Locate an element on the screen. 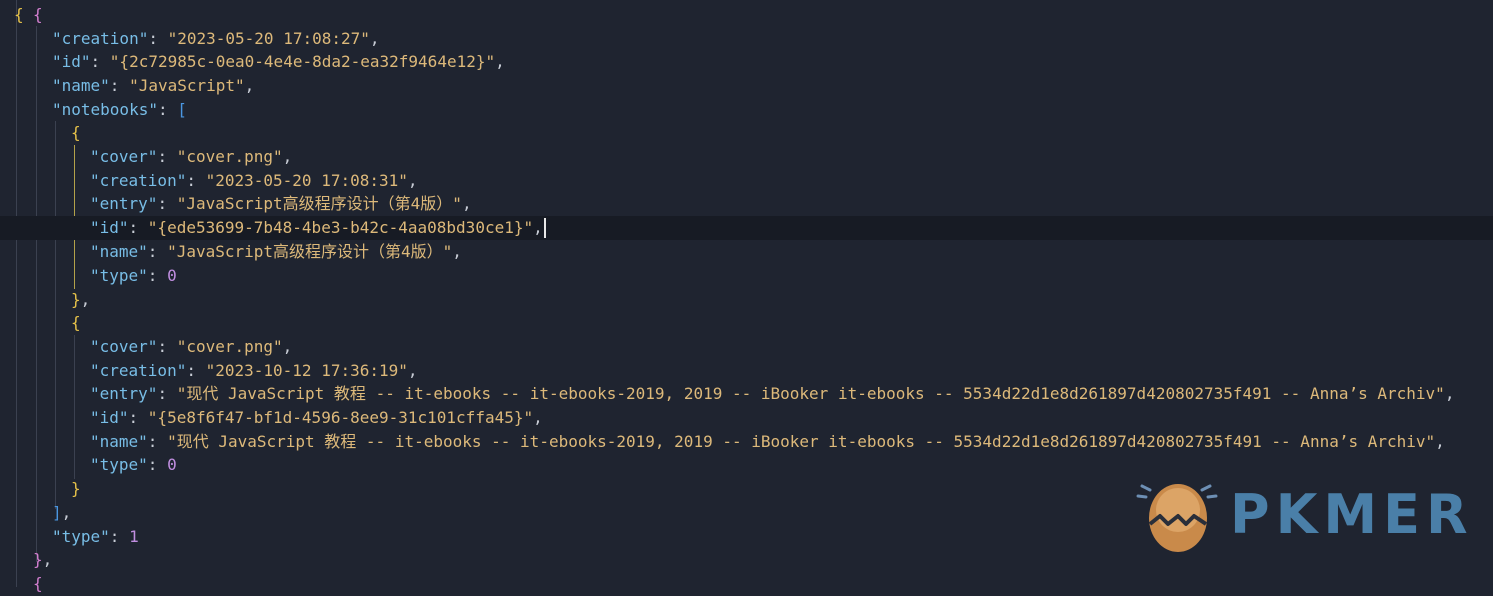  code-token: "JavaScript高级程序设计（第4版）" is located at coordinates (319, 203).